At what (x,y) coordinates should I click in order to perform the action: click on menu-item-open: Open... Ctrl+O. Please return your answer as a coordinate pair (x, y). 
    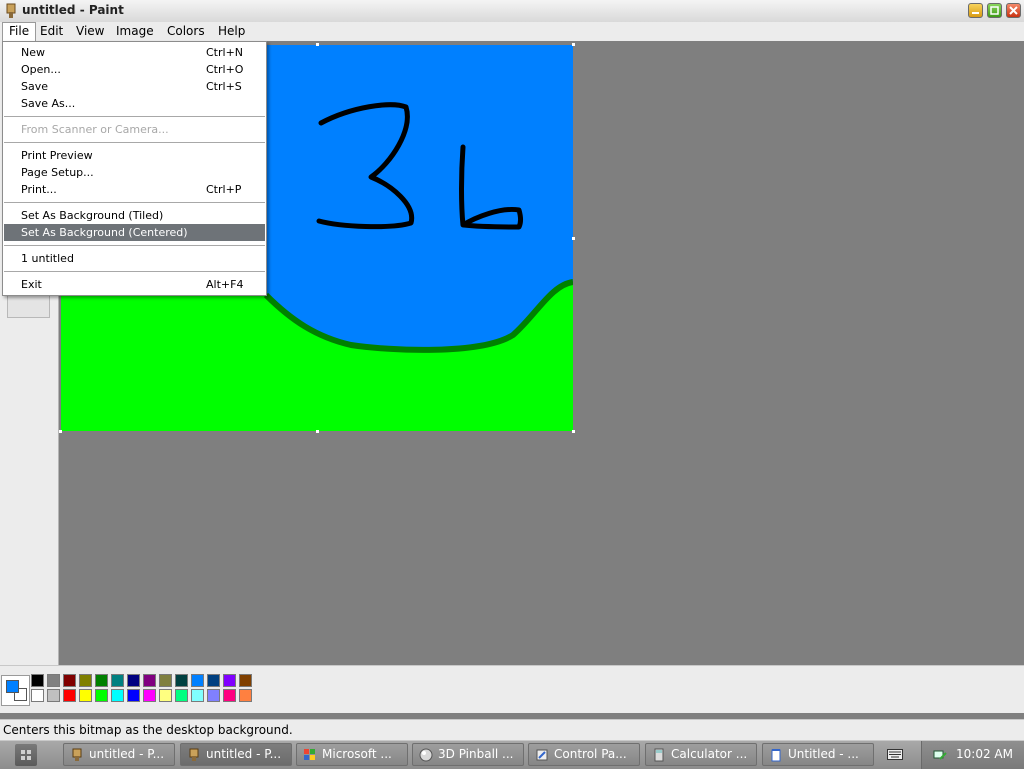
    Looking at the image, I should click on (134, 69).